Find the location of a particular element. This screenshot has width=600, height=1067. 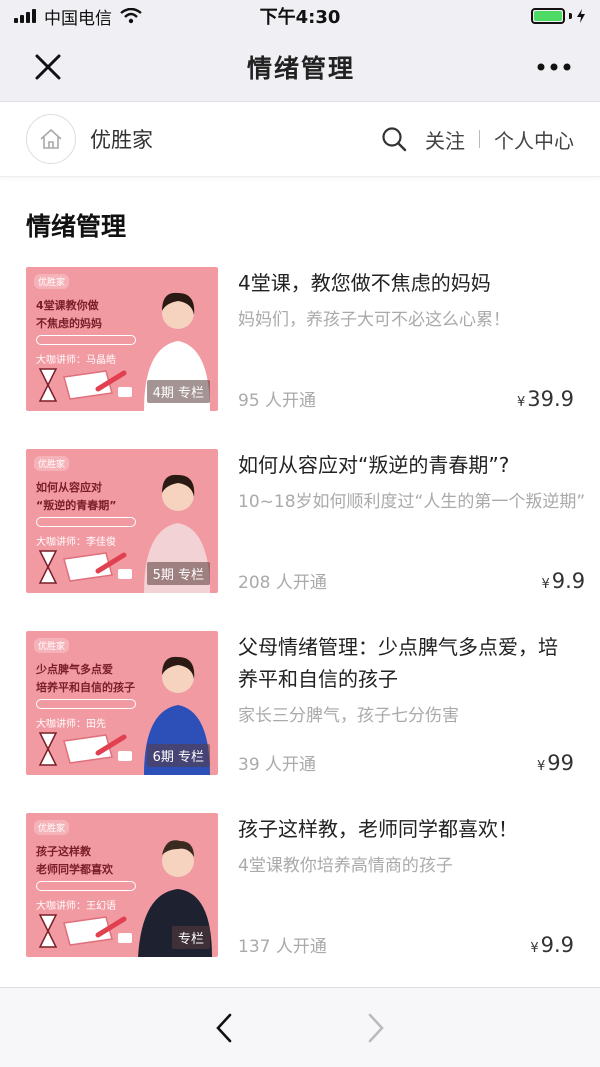

course-badge: 5期 专栏 is located at coordinates (178, 573).